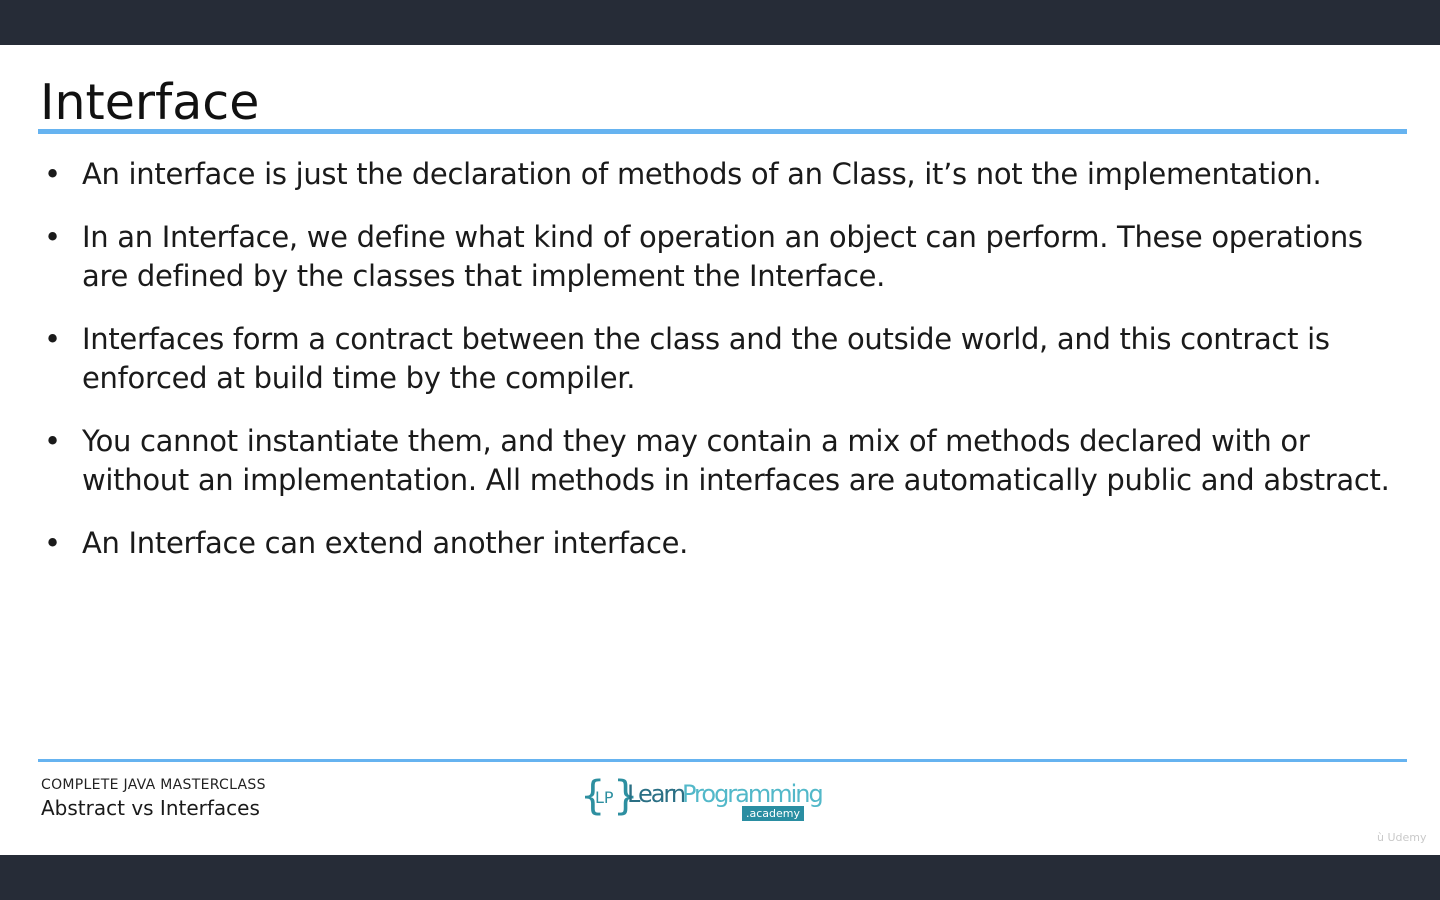 This screenshot has height=900, width=1440. What do you see at coordinates (722, 760) in the screenshot?
I see `footer-divider` at bounding box center [722, 760].